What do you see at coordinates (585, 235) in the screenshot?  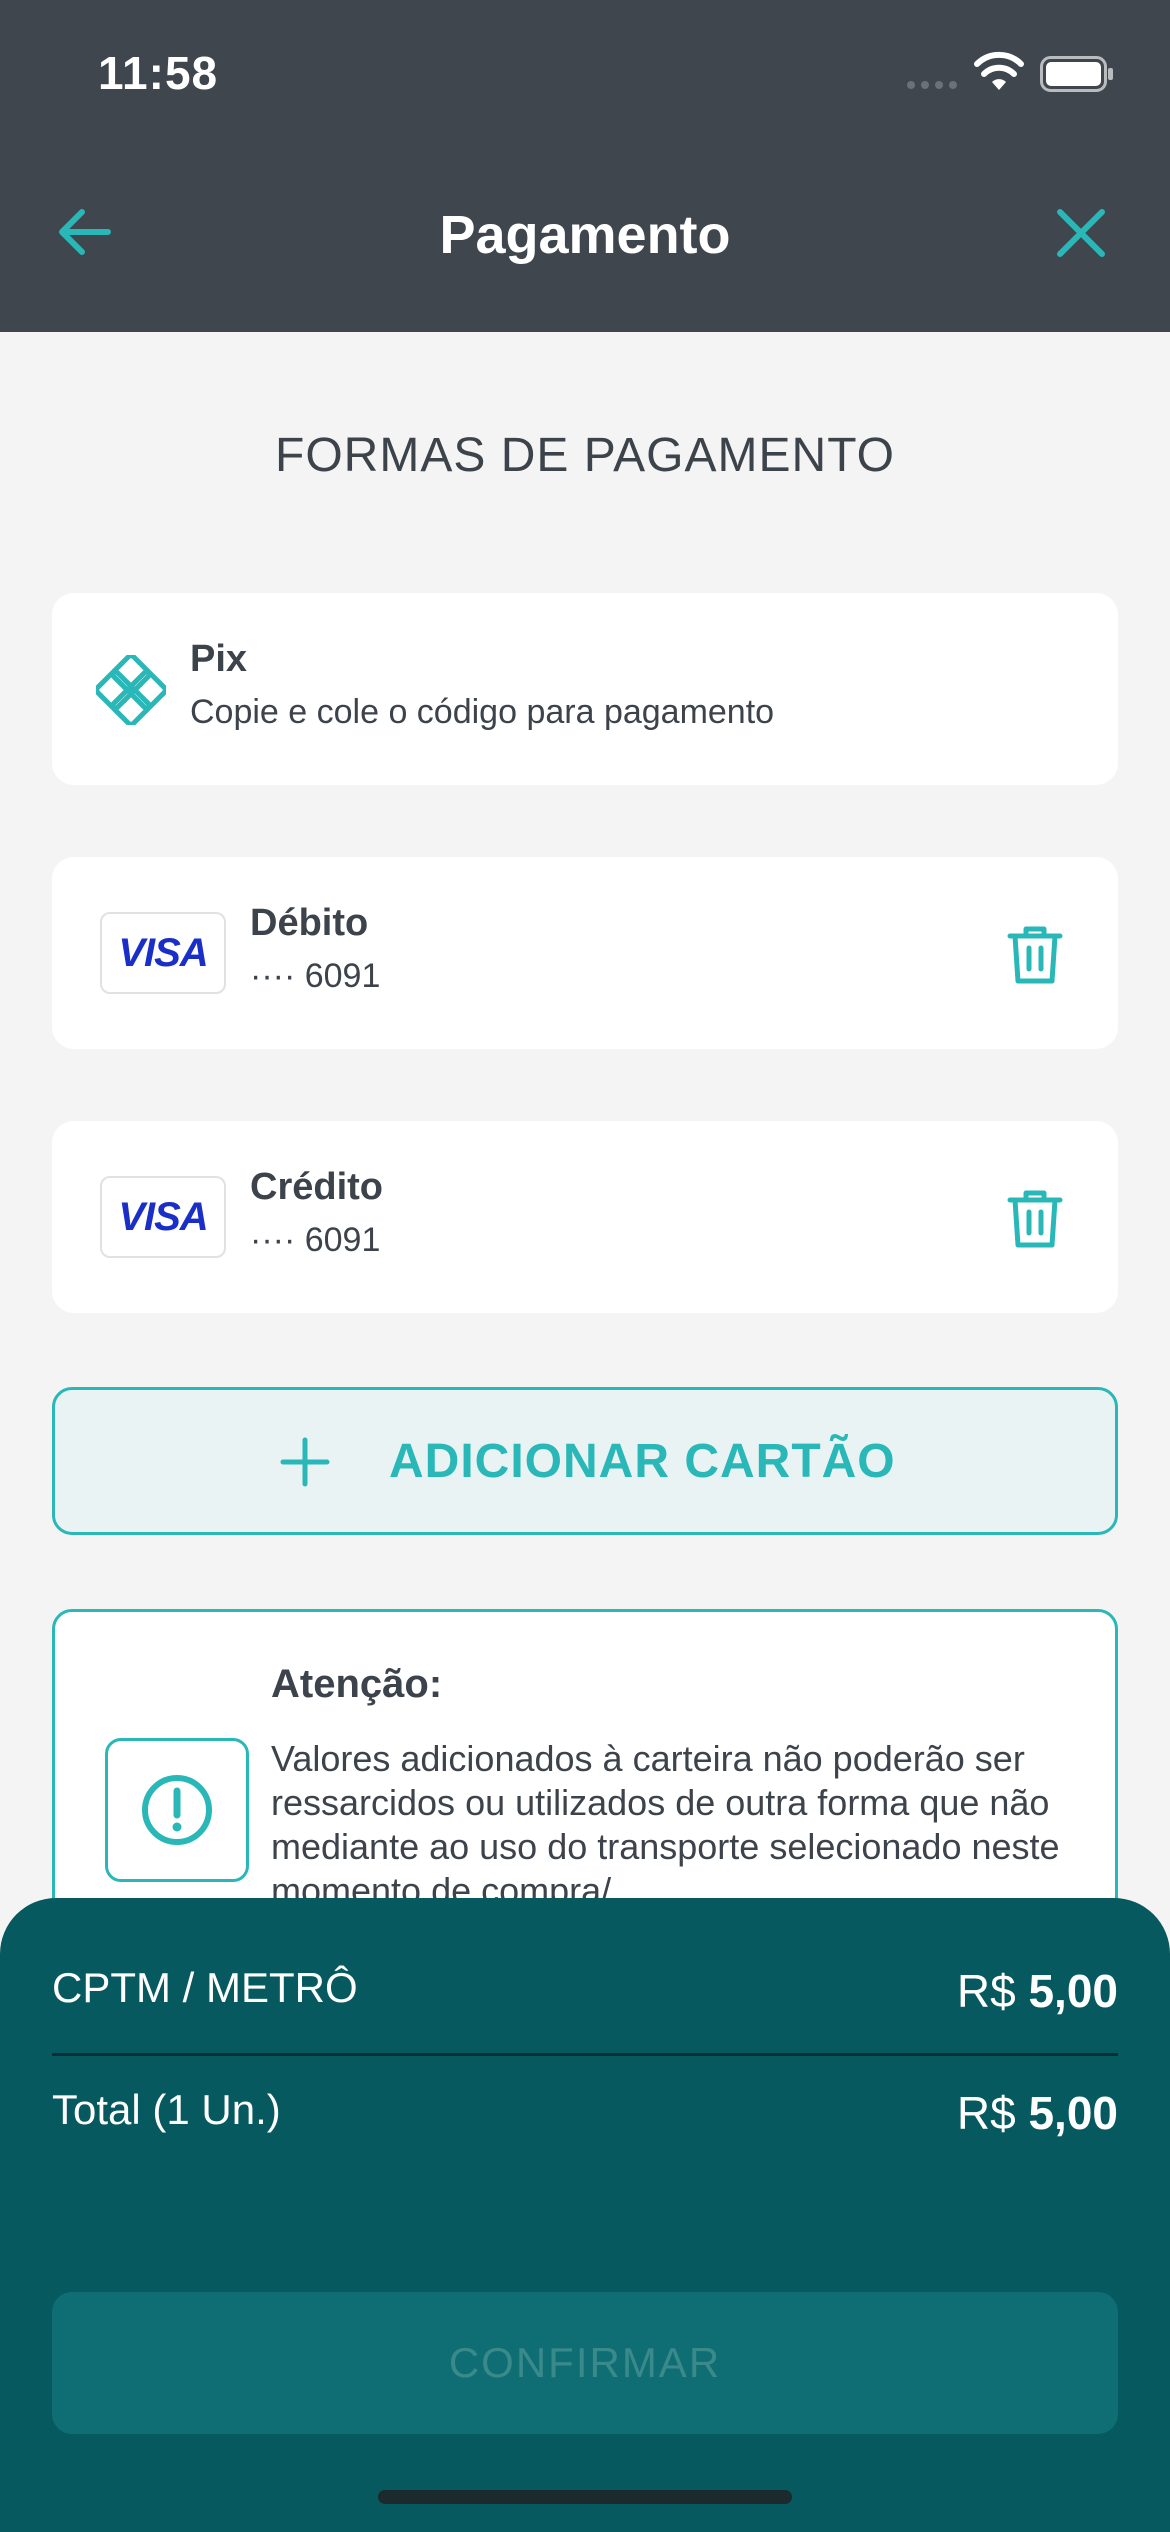 I see `page-title: Pagamento` at bounding box center [585, 235].